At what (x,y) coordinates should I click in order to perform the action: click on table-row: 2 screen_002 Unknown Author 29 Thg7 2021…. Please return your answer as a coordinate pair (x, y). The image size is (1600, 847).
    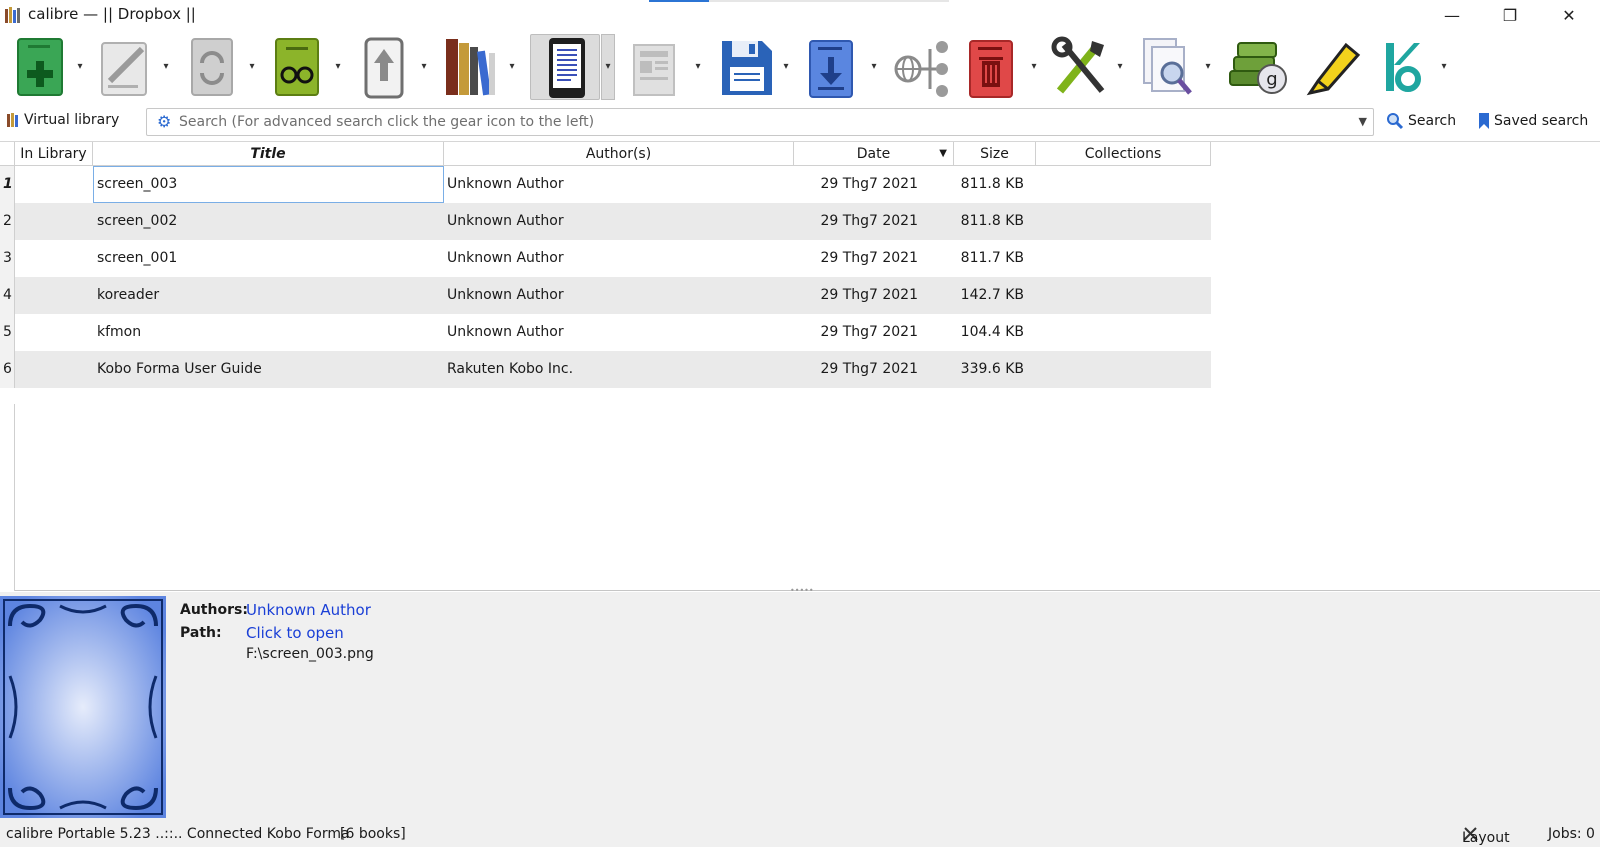
    Looking at the image, I should click on (605, 221).